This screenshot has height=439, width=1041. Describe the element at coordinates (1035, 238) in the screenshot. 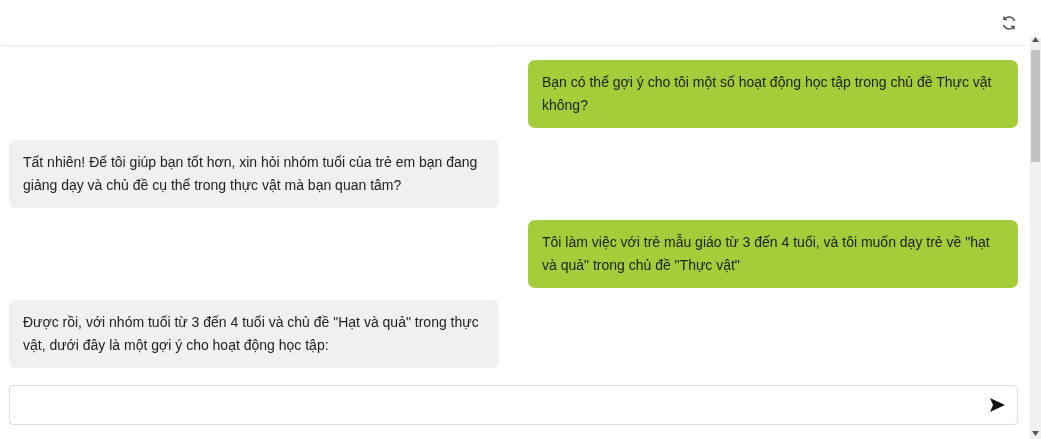

I see `scrollbar` at that location.